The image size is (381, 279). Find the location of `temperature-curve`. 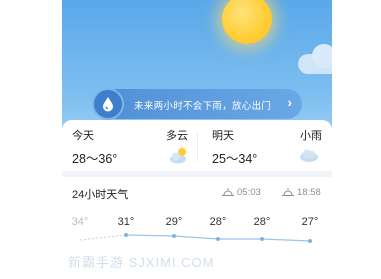

temperature-curve is located at coordinates (195, 238).